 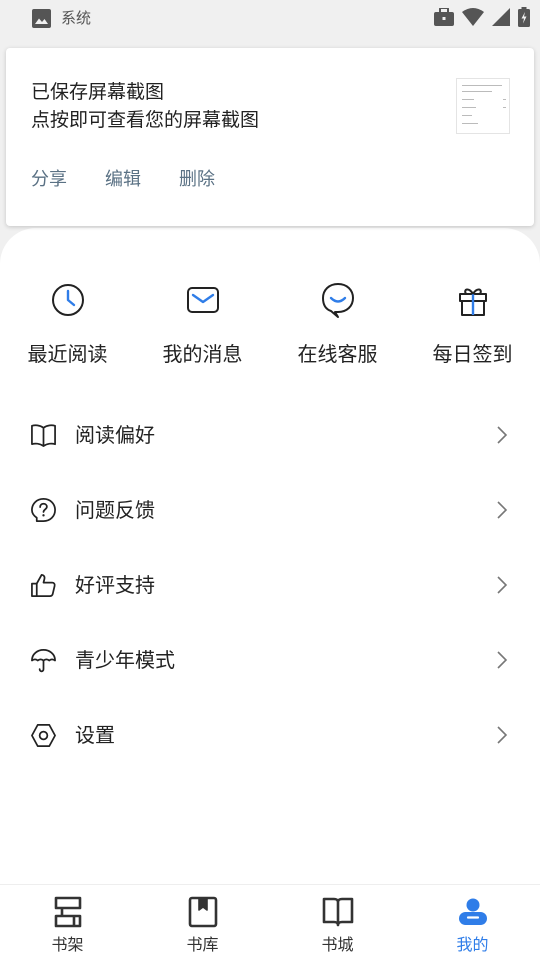 I want to click on person-icon, so click(x=472, y=911).